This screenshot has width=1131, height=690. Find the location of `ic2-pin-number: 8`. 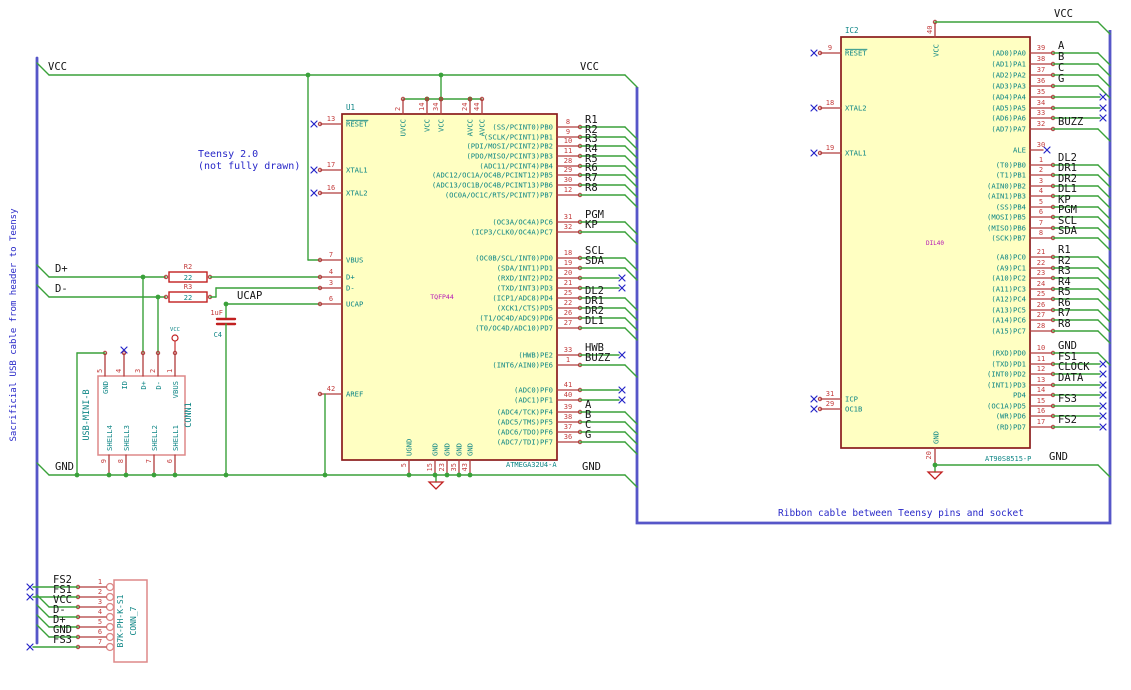

ic2-pin-number: 8 is located at coordinates (1041, 233).